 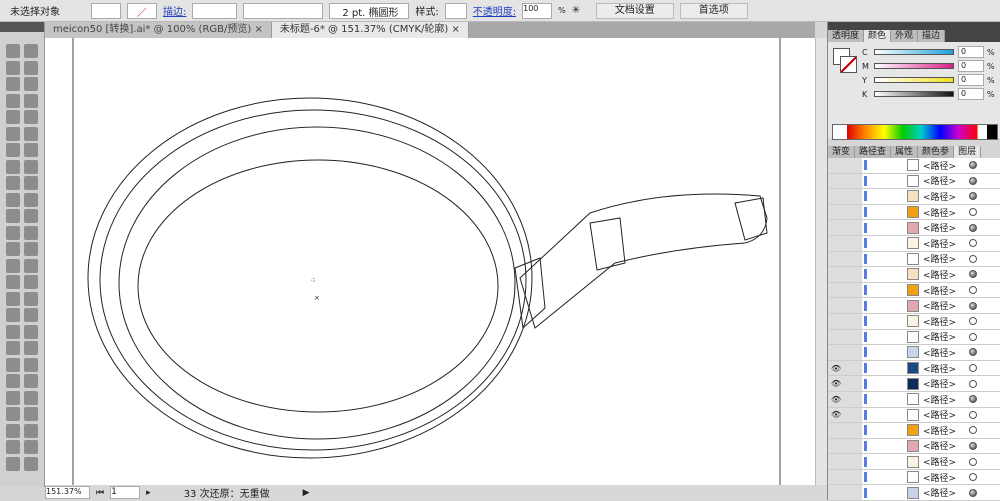 I want to click on tab-layers_panel-1: 路径查, so click(x=873, y=152).